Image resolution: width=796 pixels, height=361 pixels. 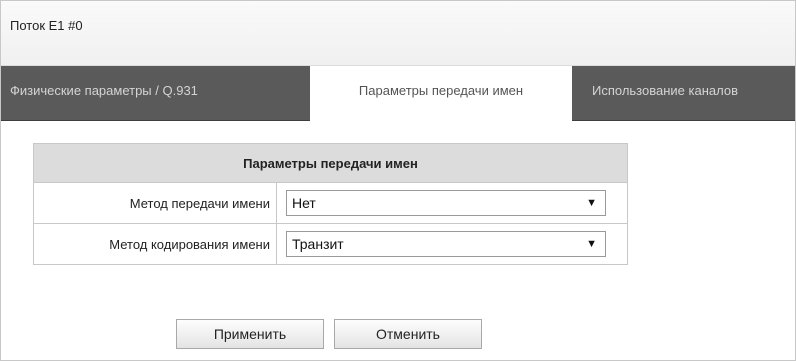 I want to click on name-encoding-method-label: Метод кодирования имени, so click(x=155, y=244).